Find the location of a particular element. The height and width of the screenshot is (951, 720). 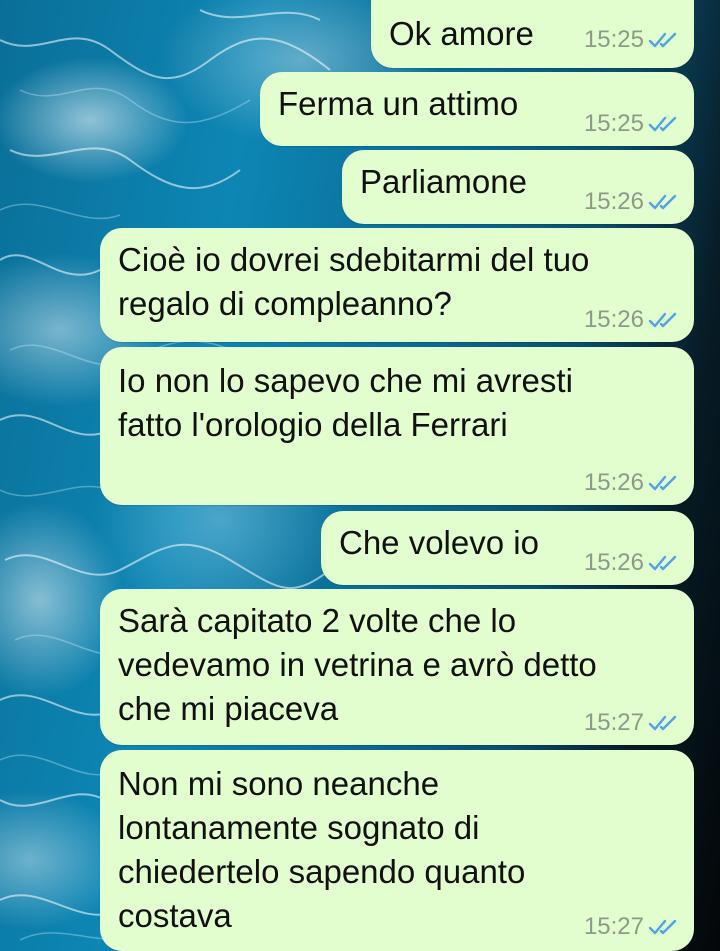

message-bubble-outgoing: Ok amore 15:25 is located at coordinates (532, 34).